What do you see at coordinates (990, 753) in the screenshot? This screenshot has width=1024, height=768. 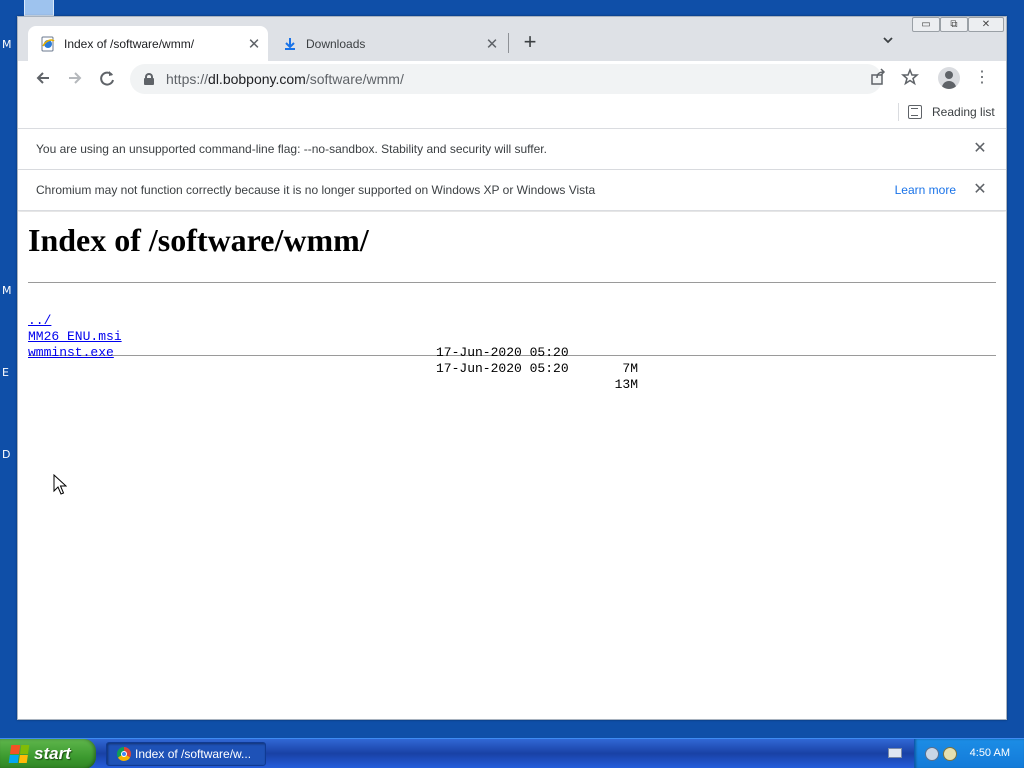 I see `clock: 4:50 AM` at bounding box center [990, 753].